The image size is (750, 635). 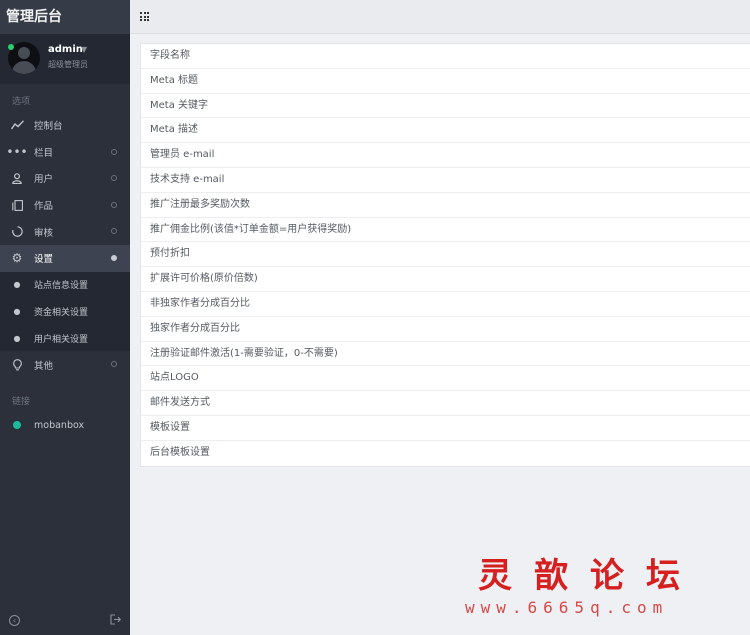 What do you see at coordinates (14, 620) in the screenshot?
I see `collapse-sidebar-icon: ‹` at bounding box center [14, 620].